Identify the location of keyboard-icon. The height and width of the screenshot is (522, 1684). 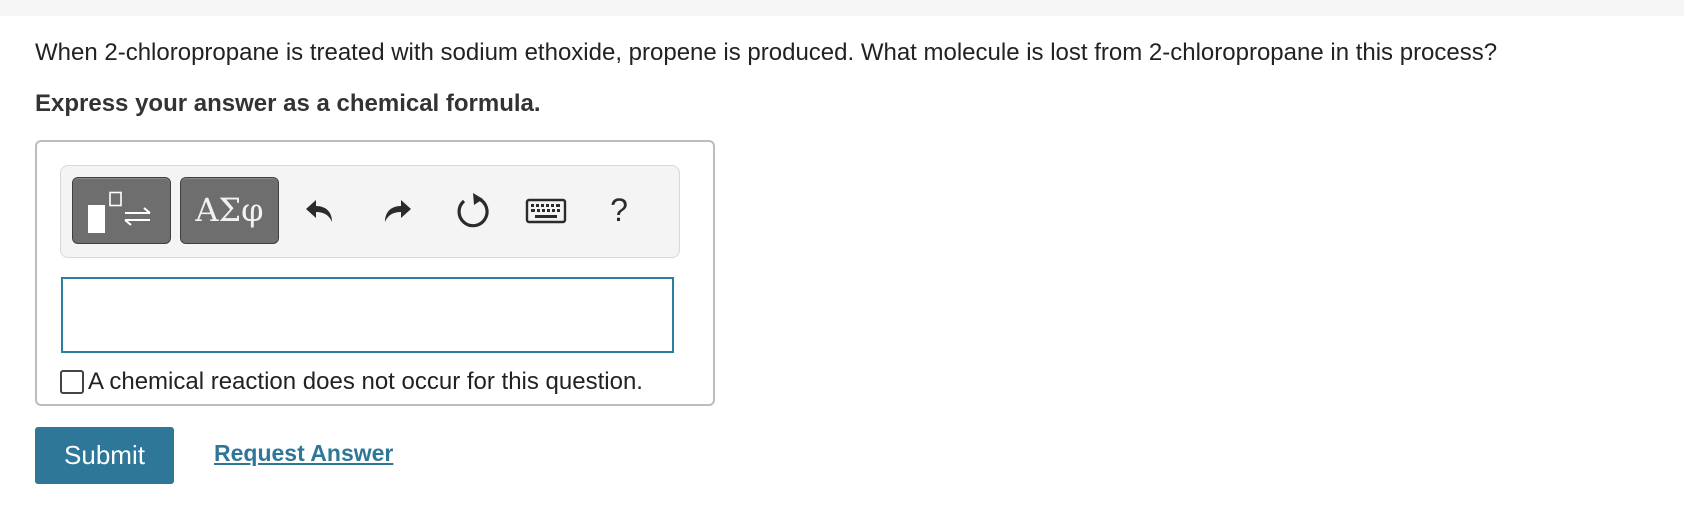
(546, 210).